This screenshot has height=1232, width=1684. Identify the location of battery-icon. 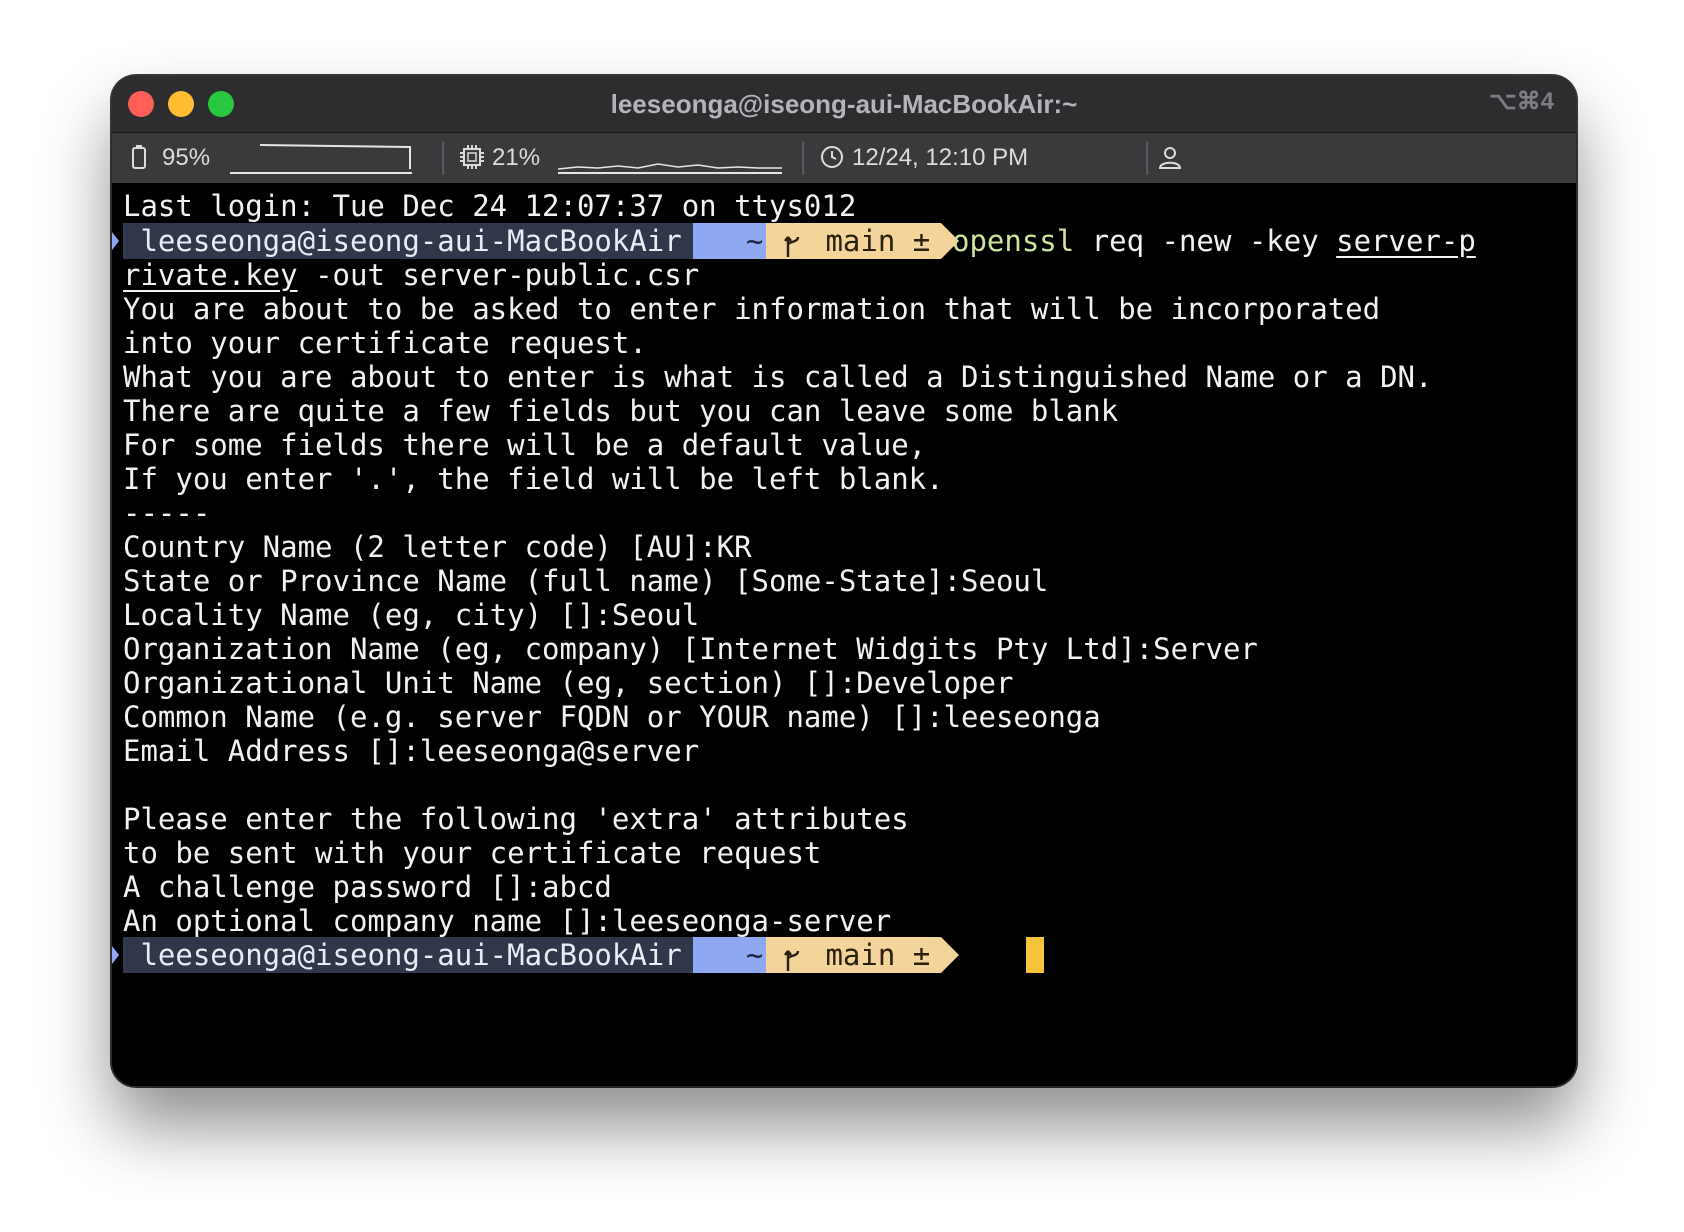
(139, 158).